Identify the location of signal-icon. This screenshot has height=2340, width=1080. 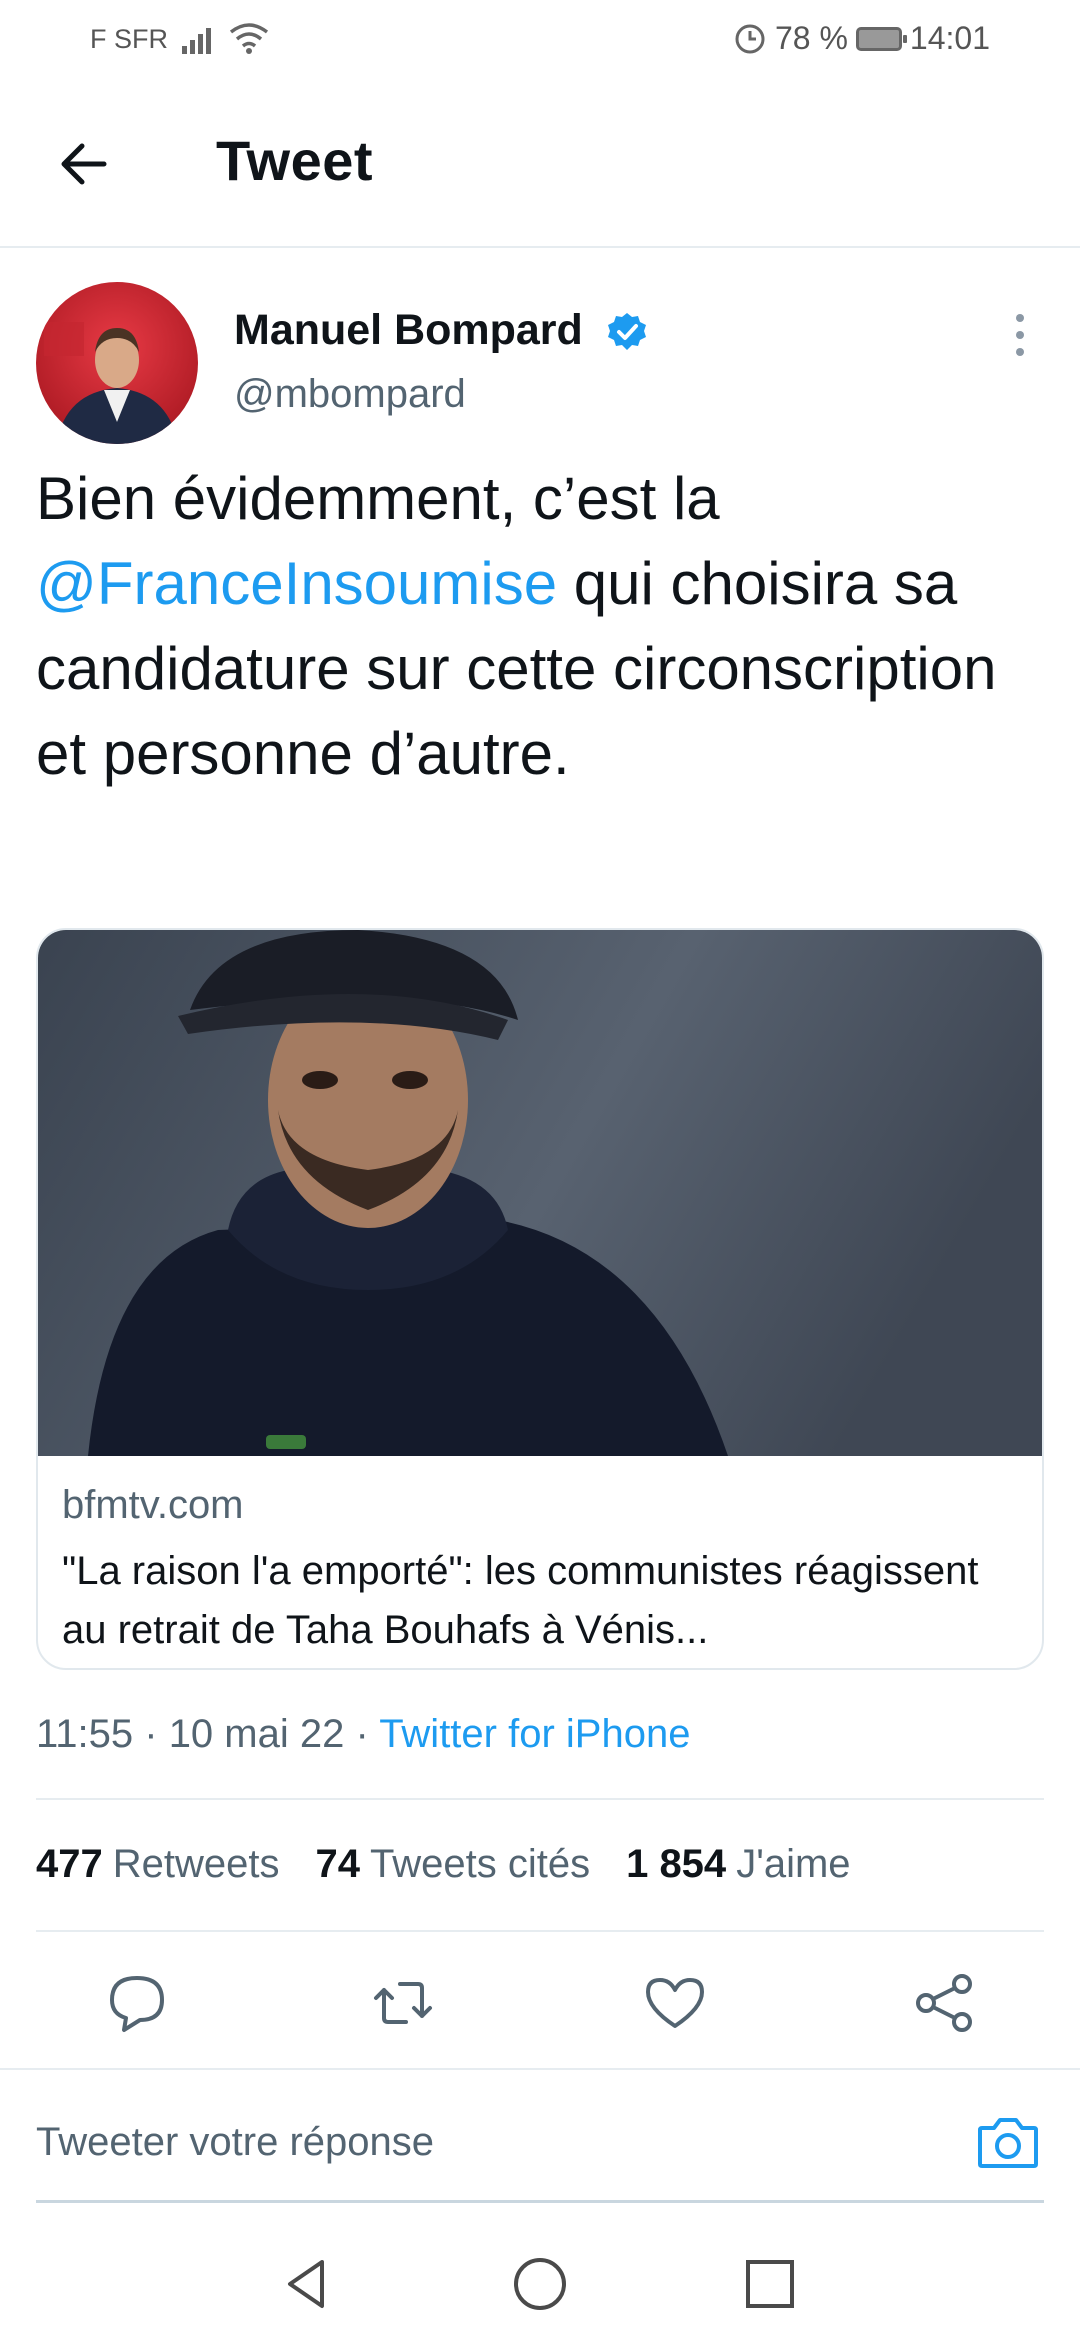
(196, 41).